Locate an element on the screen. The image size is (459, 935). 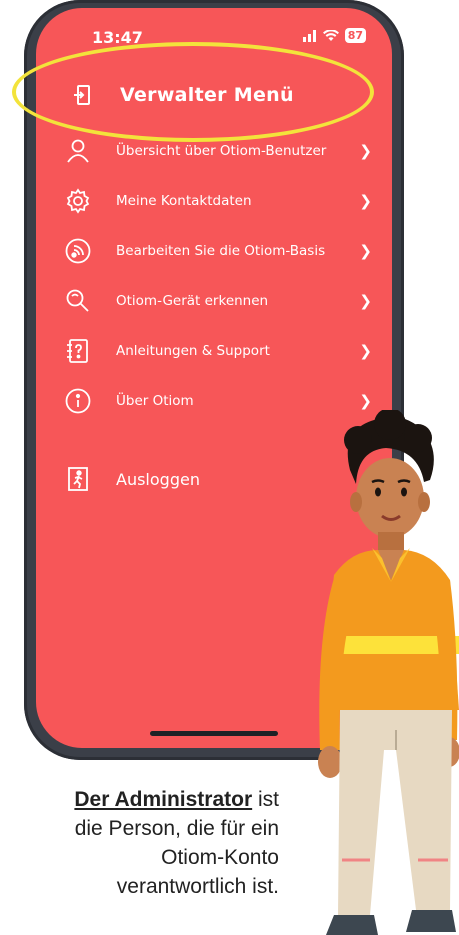
caption-line-3: Otiom-Konto is located at coordinates (220, 857).